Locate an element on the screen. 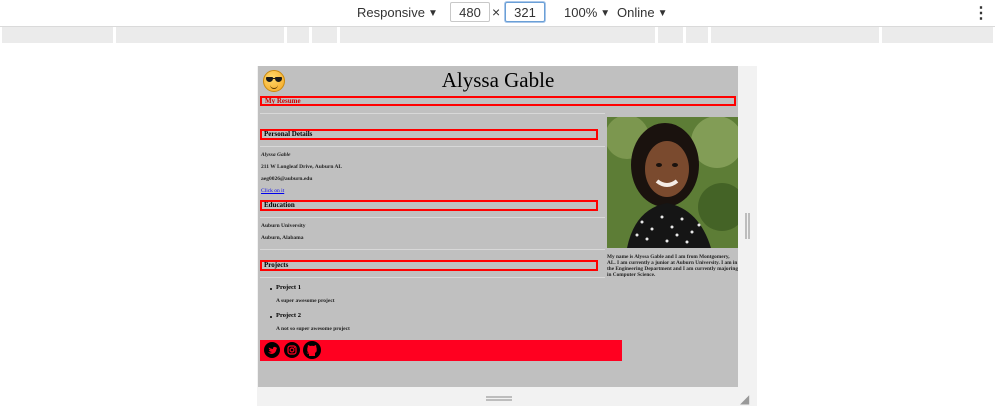 This screenshot has height=412, width=995. right-resize-handle is located at coordinates (747, 226).